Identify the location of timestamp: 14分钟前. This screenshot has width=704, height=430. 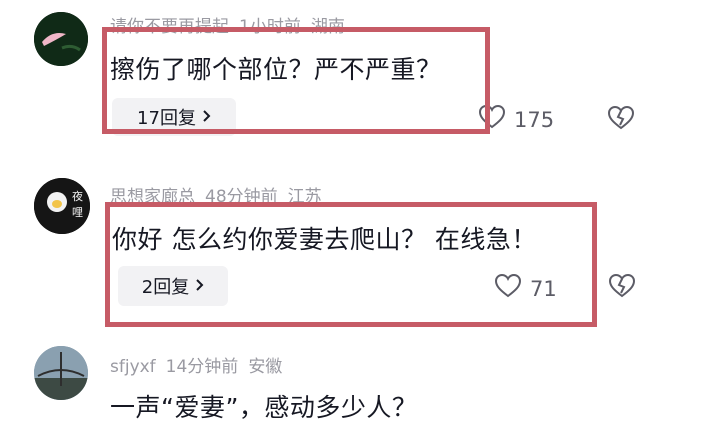
(202, 367).